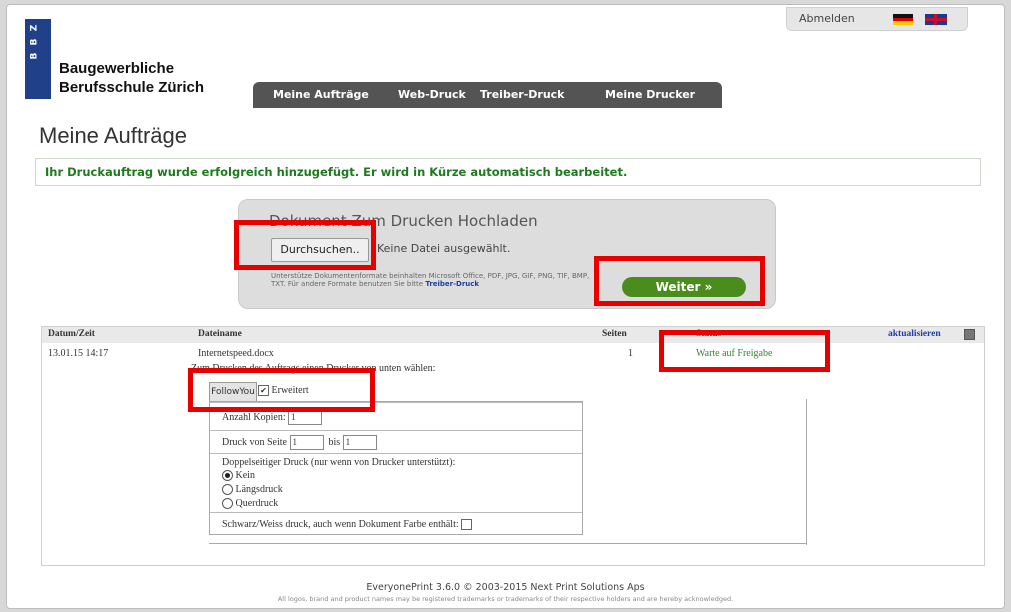 The width and height of the screenshot is (1011, 612). Describe the element at coordinates (359, 442) in the screenshot. I see `to-page-input: 1` at that location.